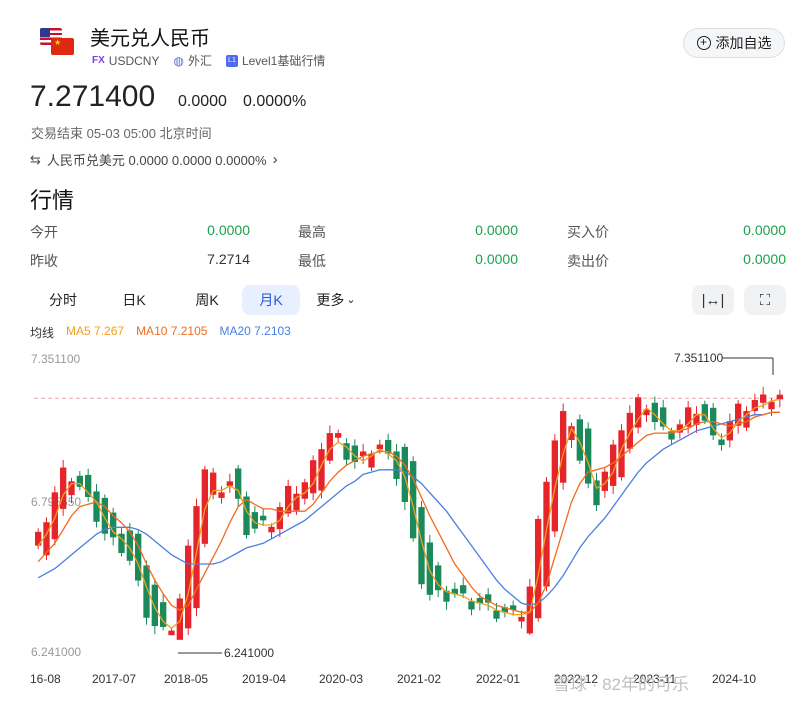 The height and width of the screenshot is (708, 800). What do you see at coordinates (275, 159) in the screenshot?
I see `chevron-right-icon: ›` at bounding box center [275, 159].